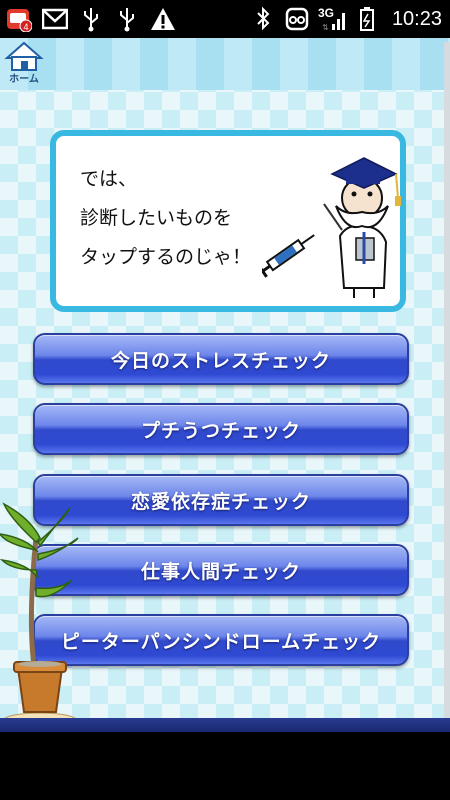 This screenshot has height=800, width=450. I want to click on menu-button-label: 仕事人間チェック, so click(220, 571).